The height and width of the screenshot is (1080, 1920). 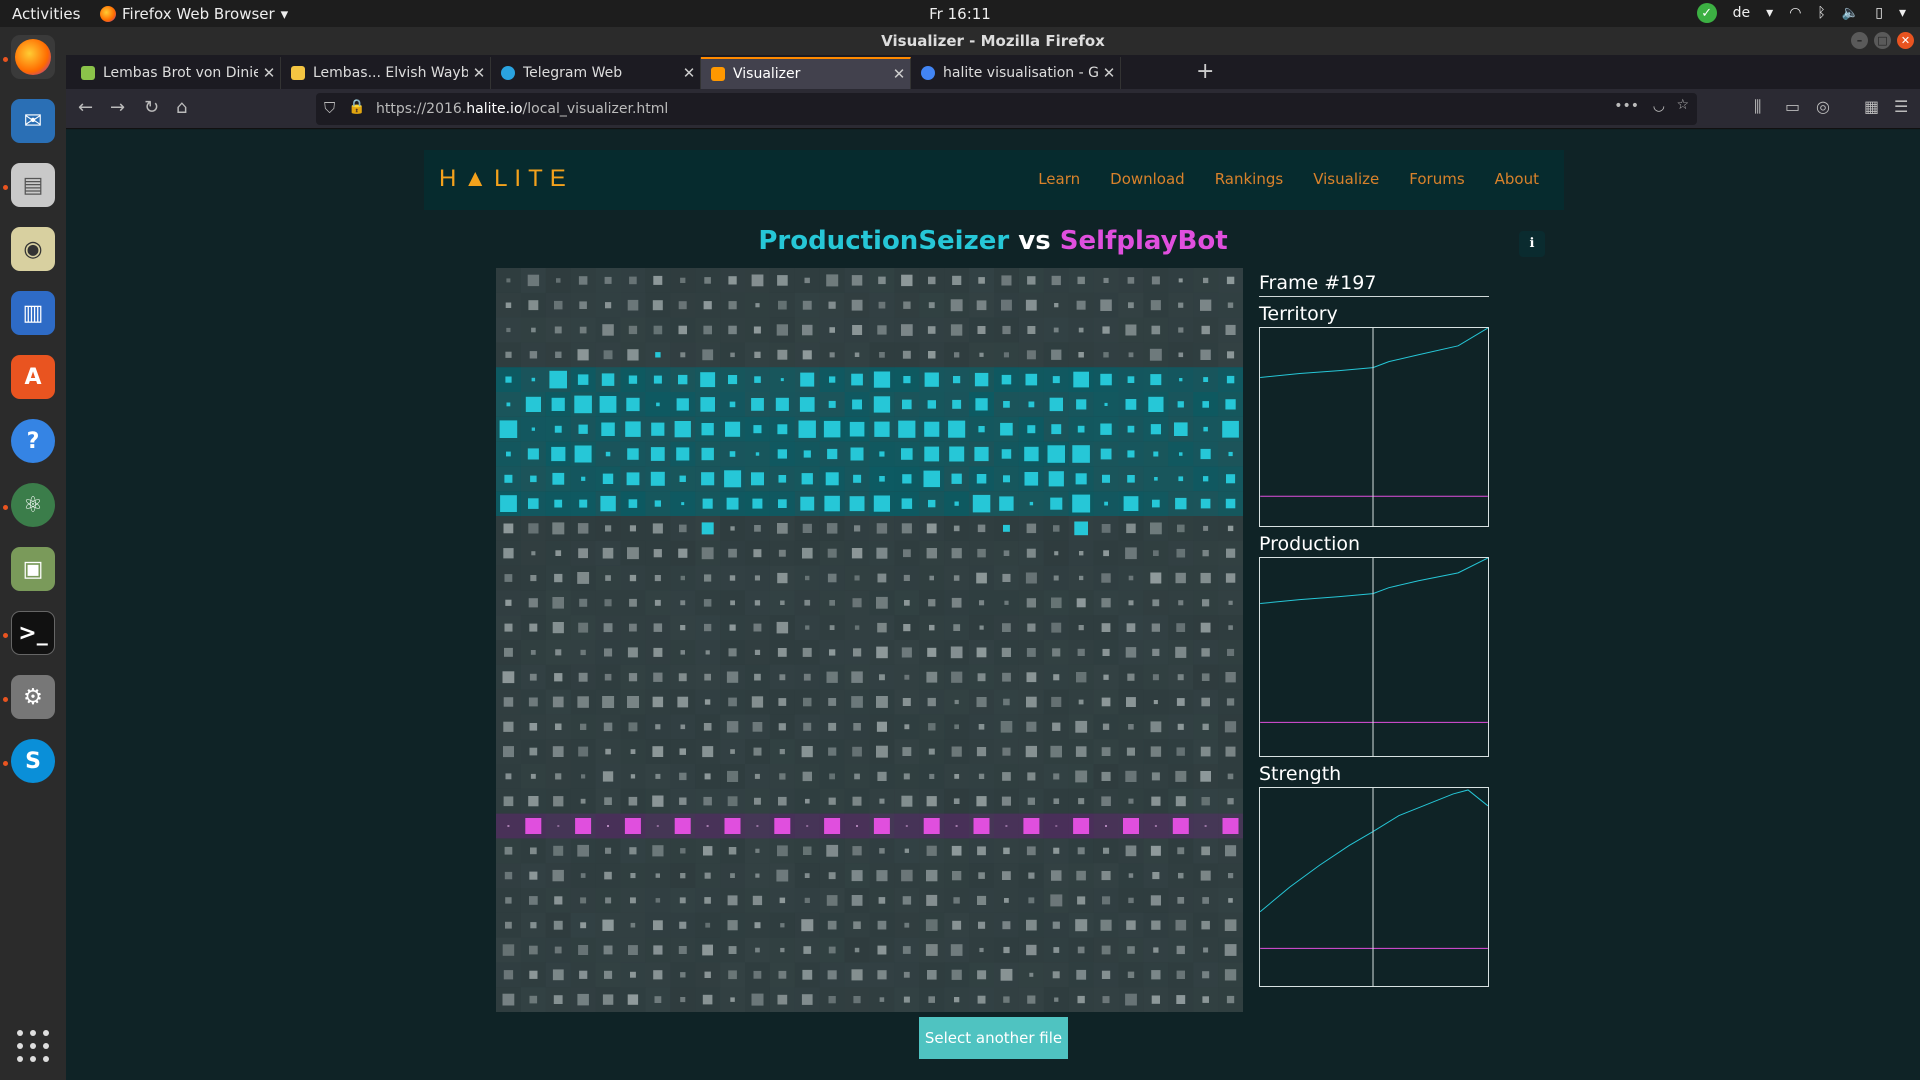 I want to click on nav-about: About, so click(x=1517, y=179).